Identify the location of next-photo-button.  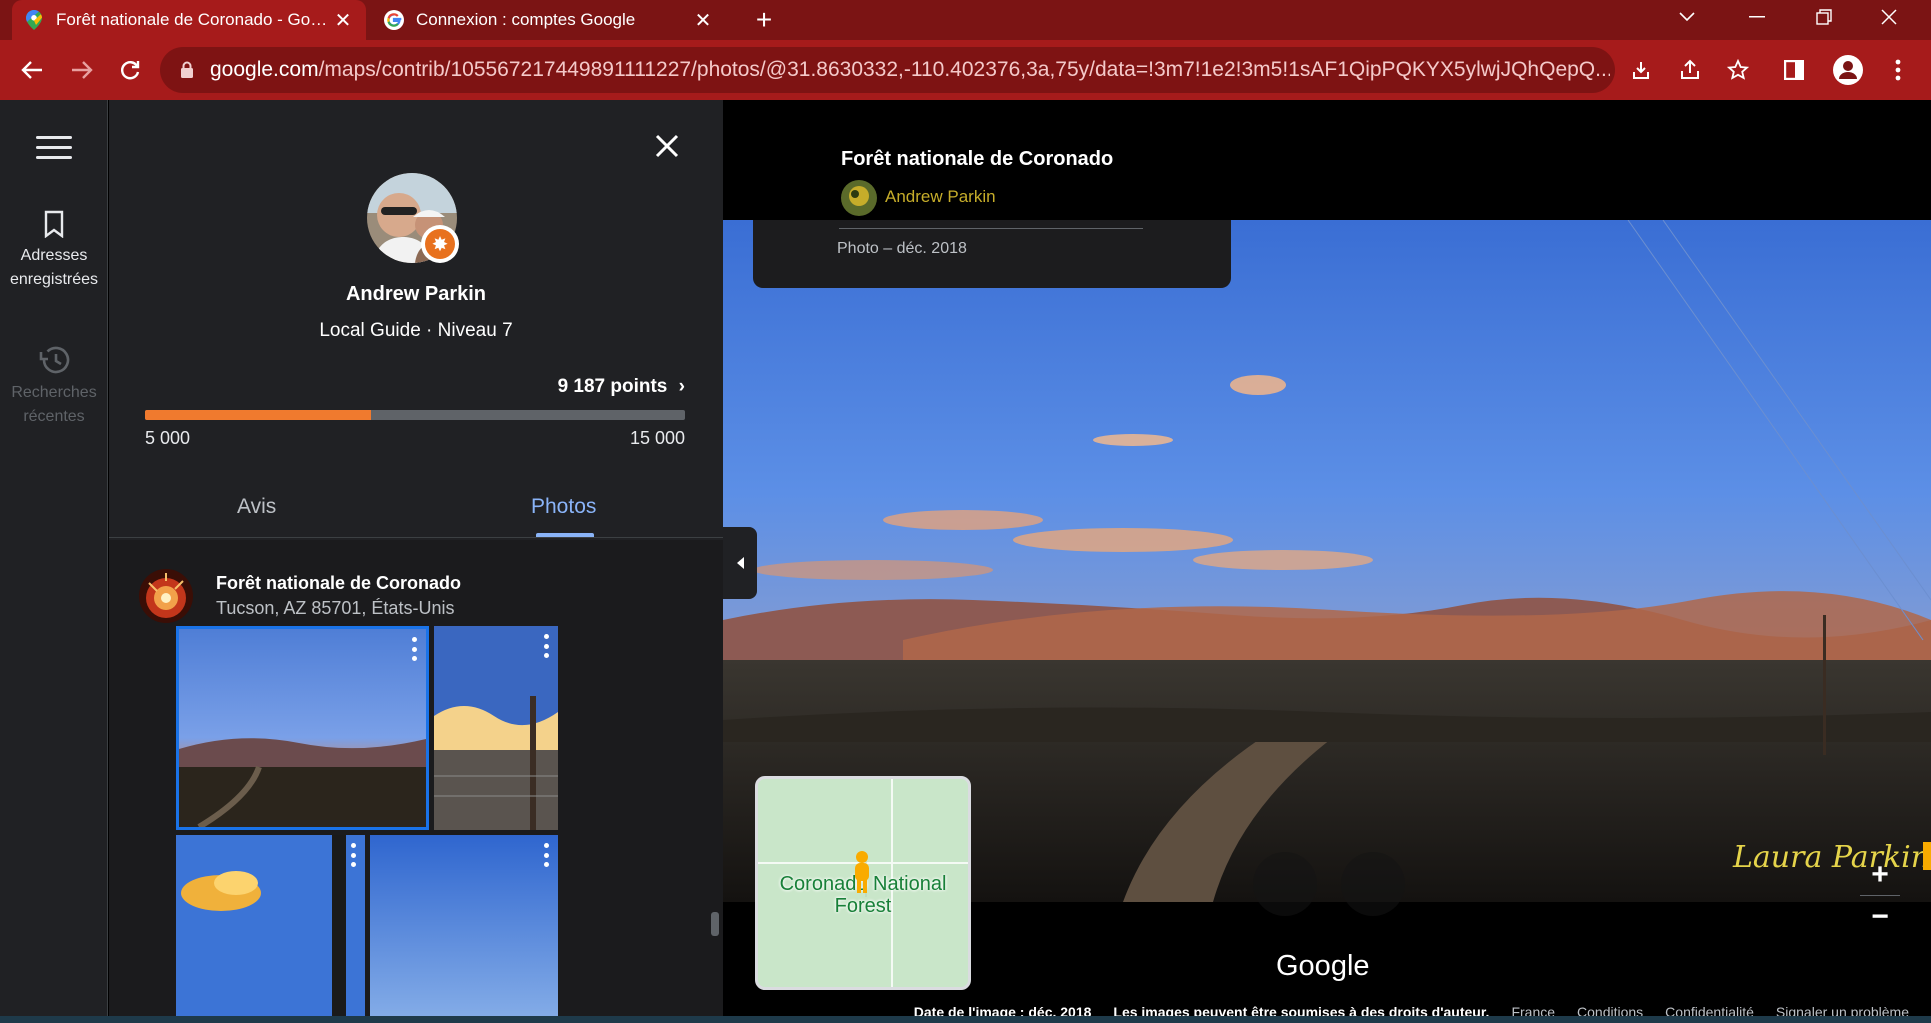
(1373, 884).